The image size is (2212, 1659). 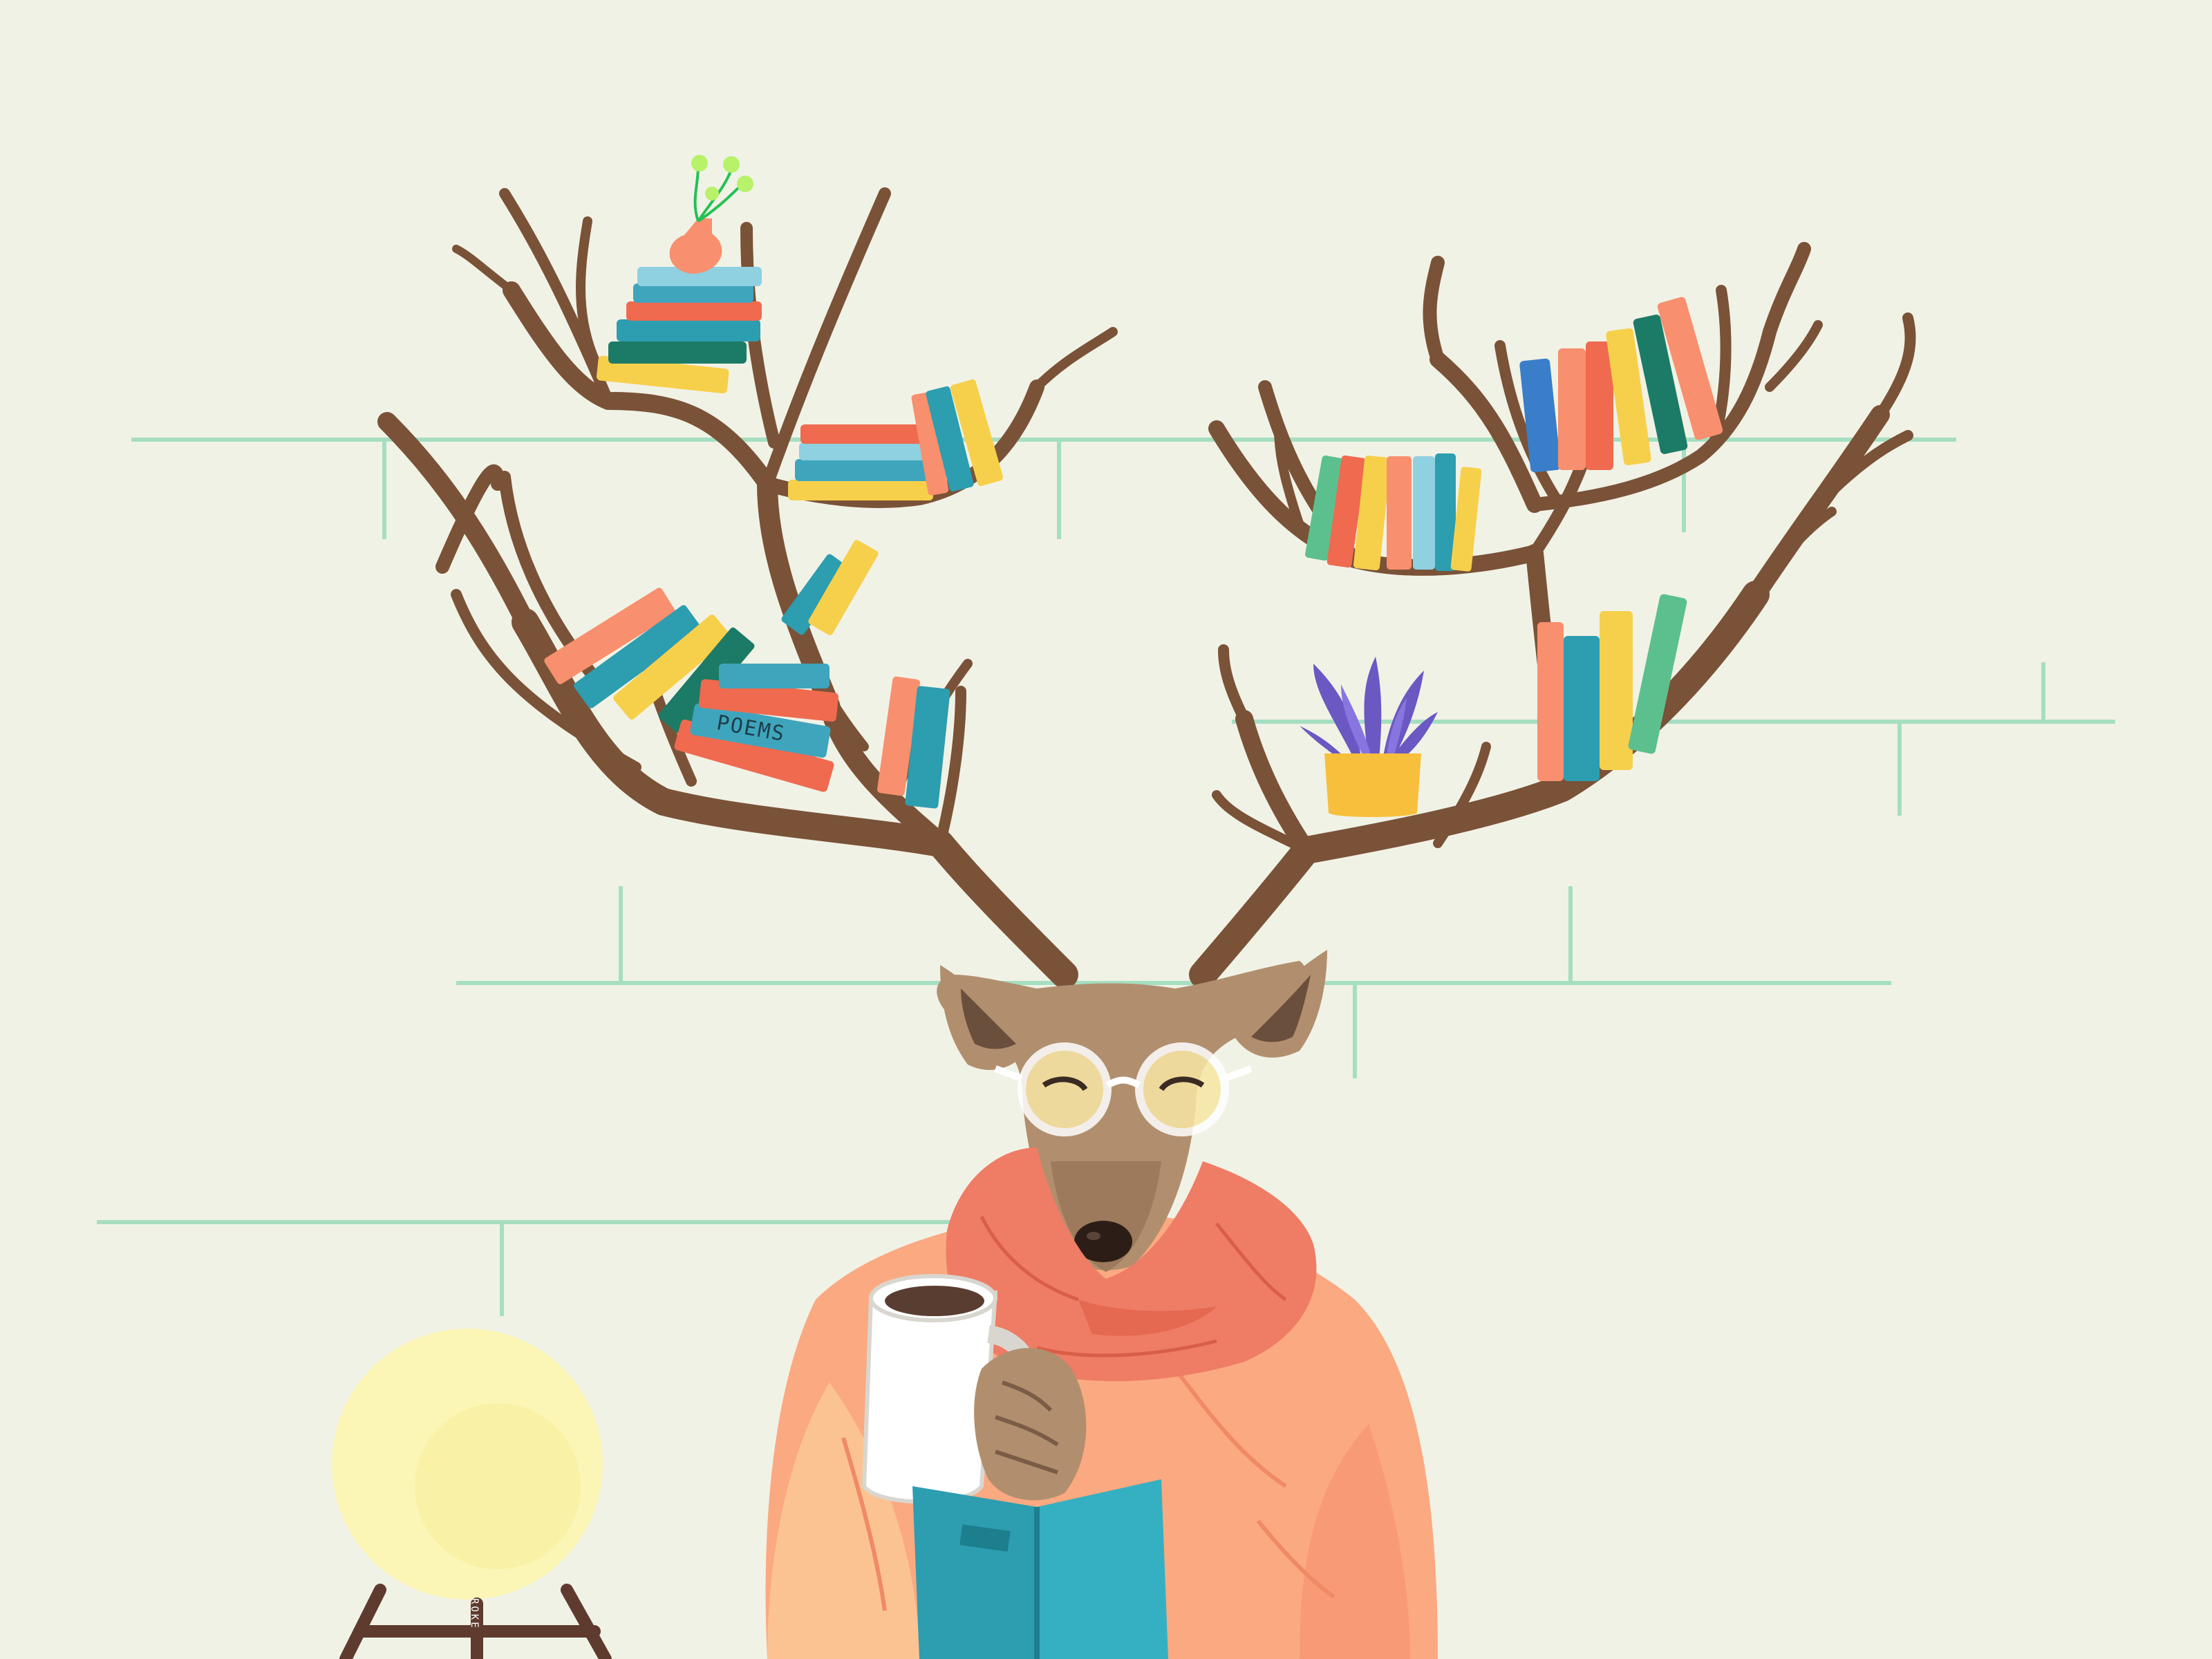 I want to click on lamp-maker-mark: ROKE, so click(x=474, y=1614).